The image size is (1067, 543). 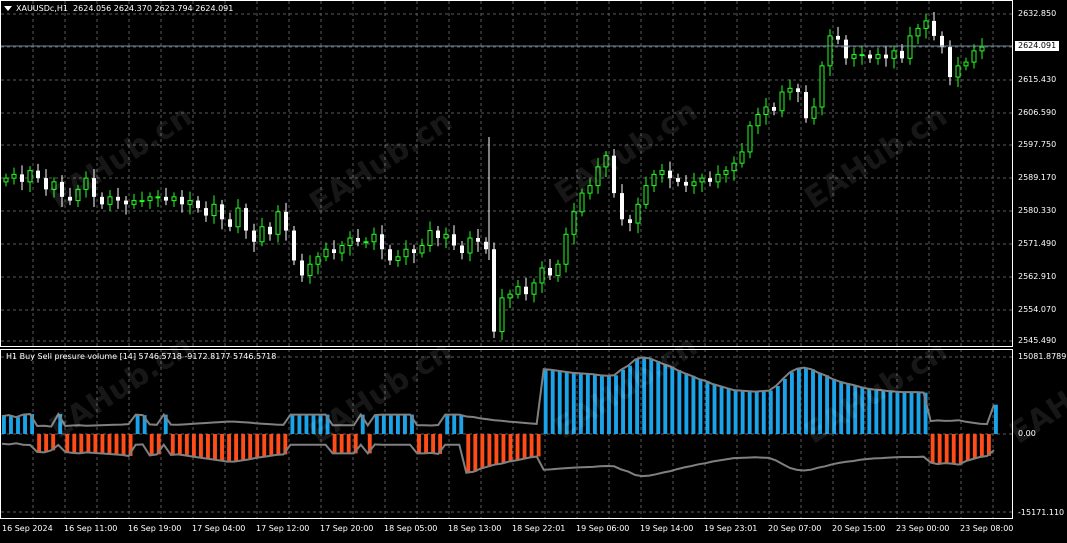 I want to click on price-label: 2606.590, so click(x=1037, y=112).